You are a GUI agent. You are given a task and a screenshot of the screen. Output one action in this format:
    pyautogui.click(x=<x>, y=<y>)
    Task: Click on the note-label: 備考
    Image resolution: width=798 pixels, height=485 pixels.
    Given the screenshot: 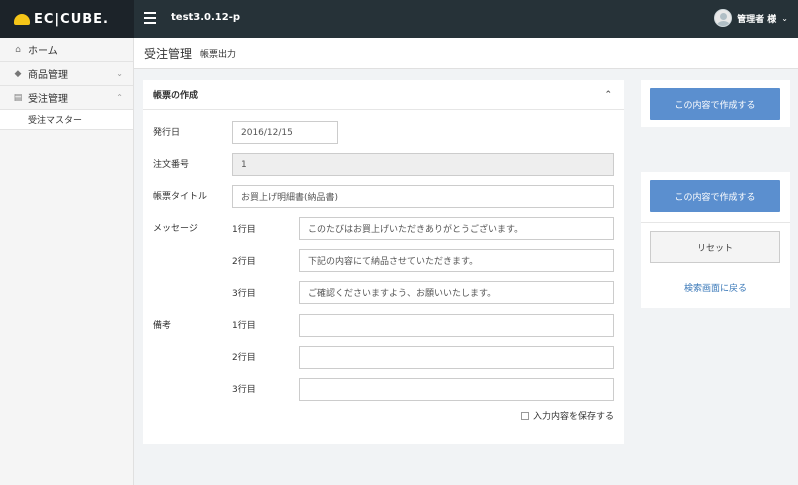 What is the action you would take?
    pyautogui.click(x=162, y=326)
    